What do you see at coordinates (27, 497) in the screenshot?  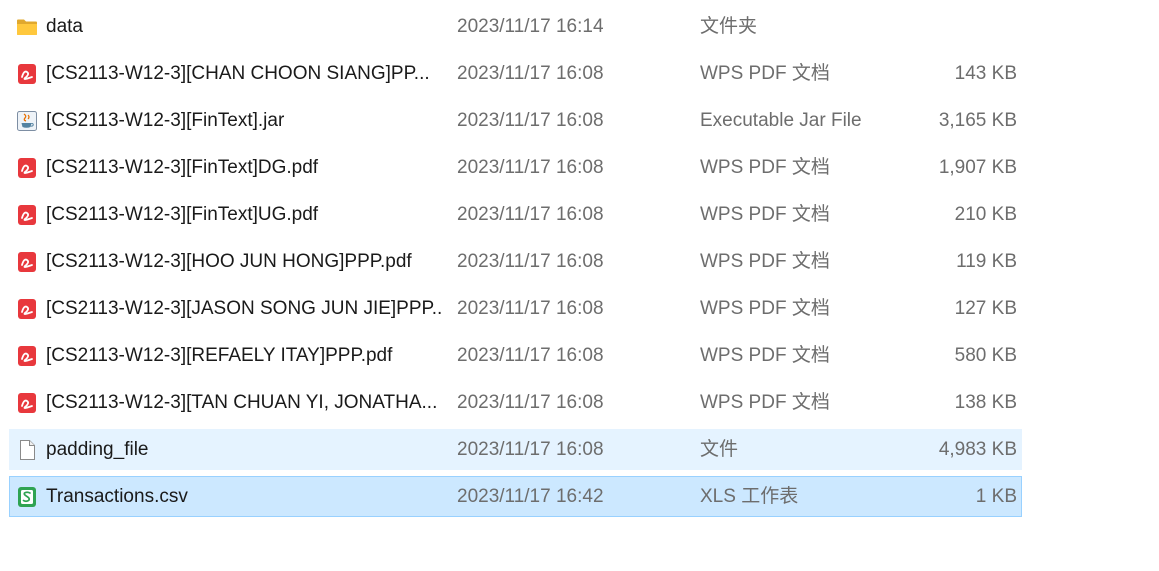 I see `wps-spreadsheet-icon` at bounding box center [27, 497].